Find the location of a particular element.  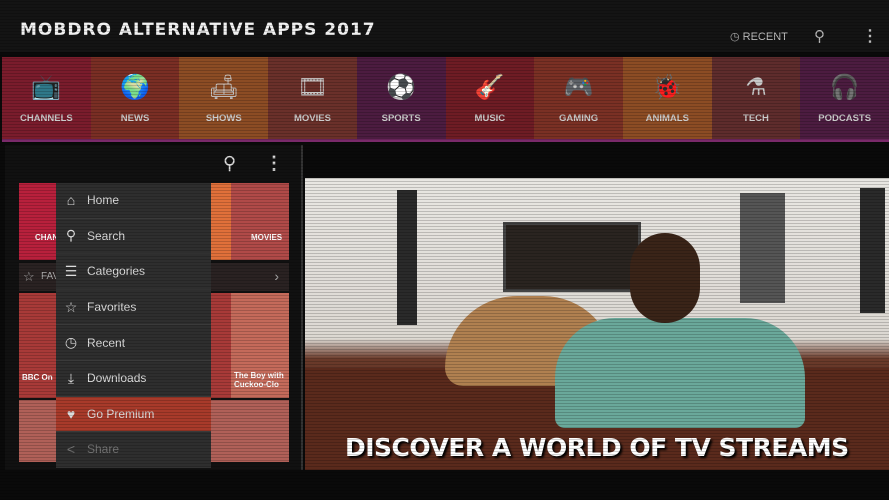

man-head is located at coordinates (665, 278).